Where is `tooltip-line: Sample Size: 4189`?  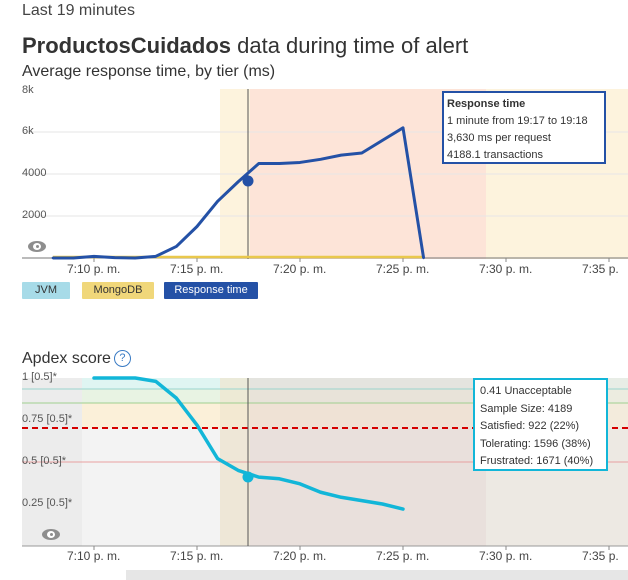 tooltip-line: Sample Size: 4189 is located at coordinates (526, 408).